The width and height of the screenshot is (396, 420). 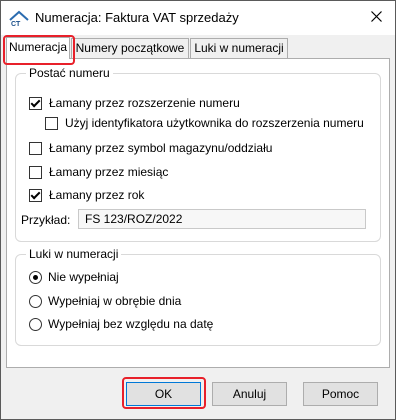 I want to click on gap-option-none: Nie wypełniaj, so click(x=74, y=277).